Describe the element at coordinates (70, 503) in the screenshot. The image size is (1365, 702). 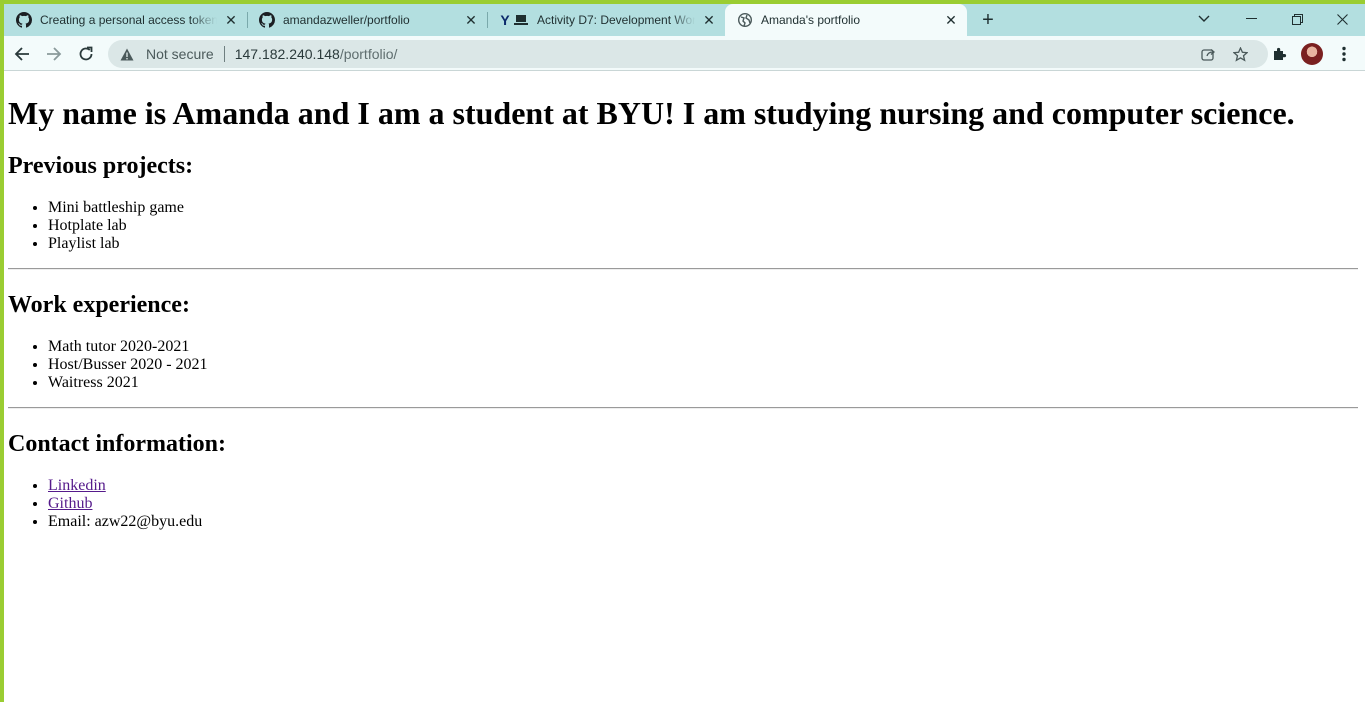
I see `github-link: Github` at that location.